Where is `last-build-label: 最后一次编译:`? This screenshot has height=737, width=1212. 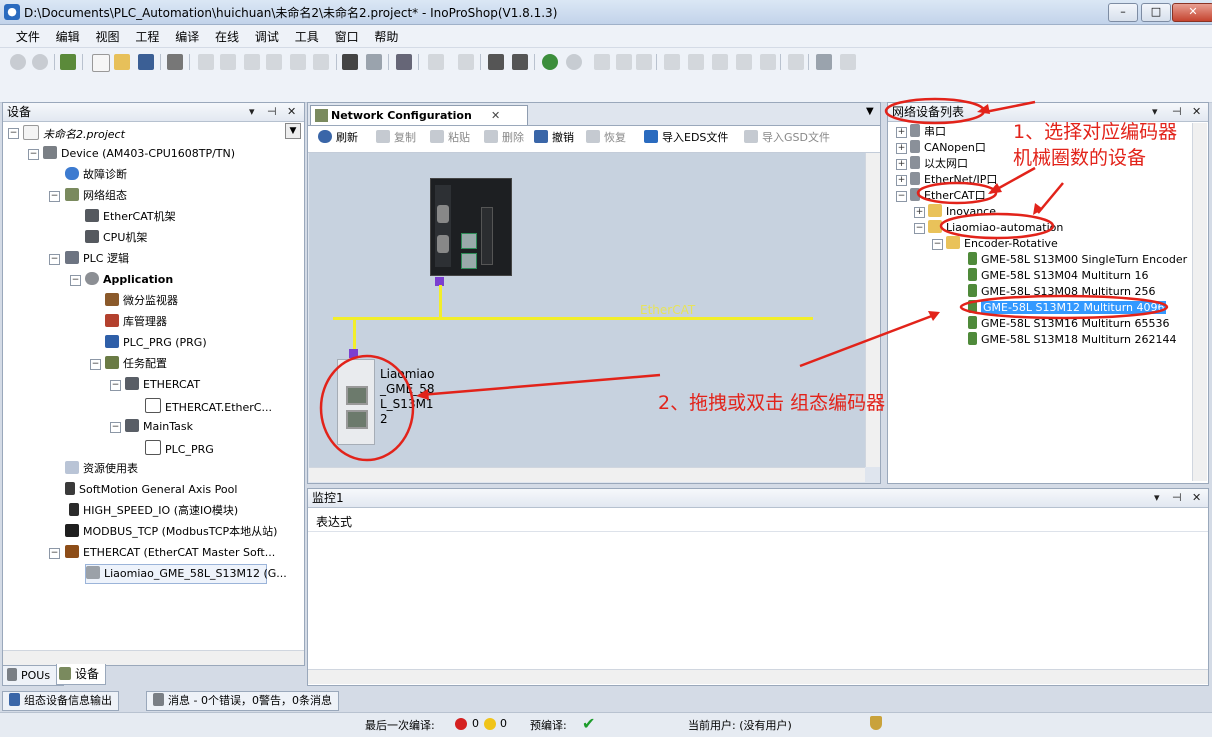
last-build-label: 最后一次编译: is located at coordinates (400, 725).